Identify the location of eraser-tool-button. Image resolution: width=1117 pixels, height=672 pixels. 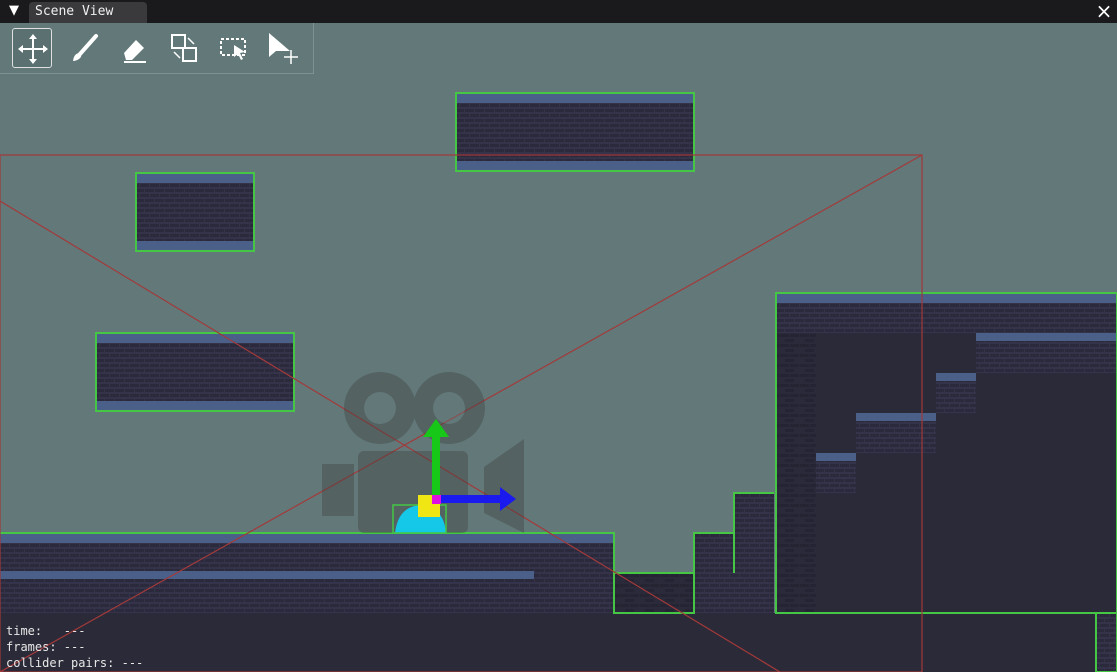
(134, 48).